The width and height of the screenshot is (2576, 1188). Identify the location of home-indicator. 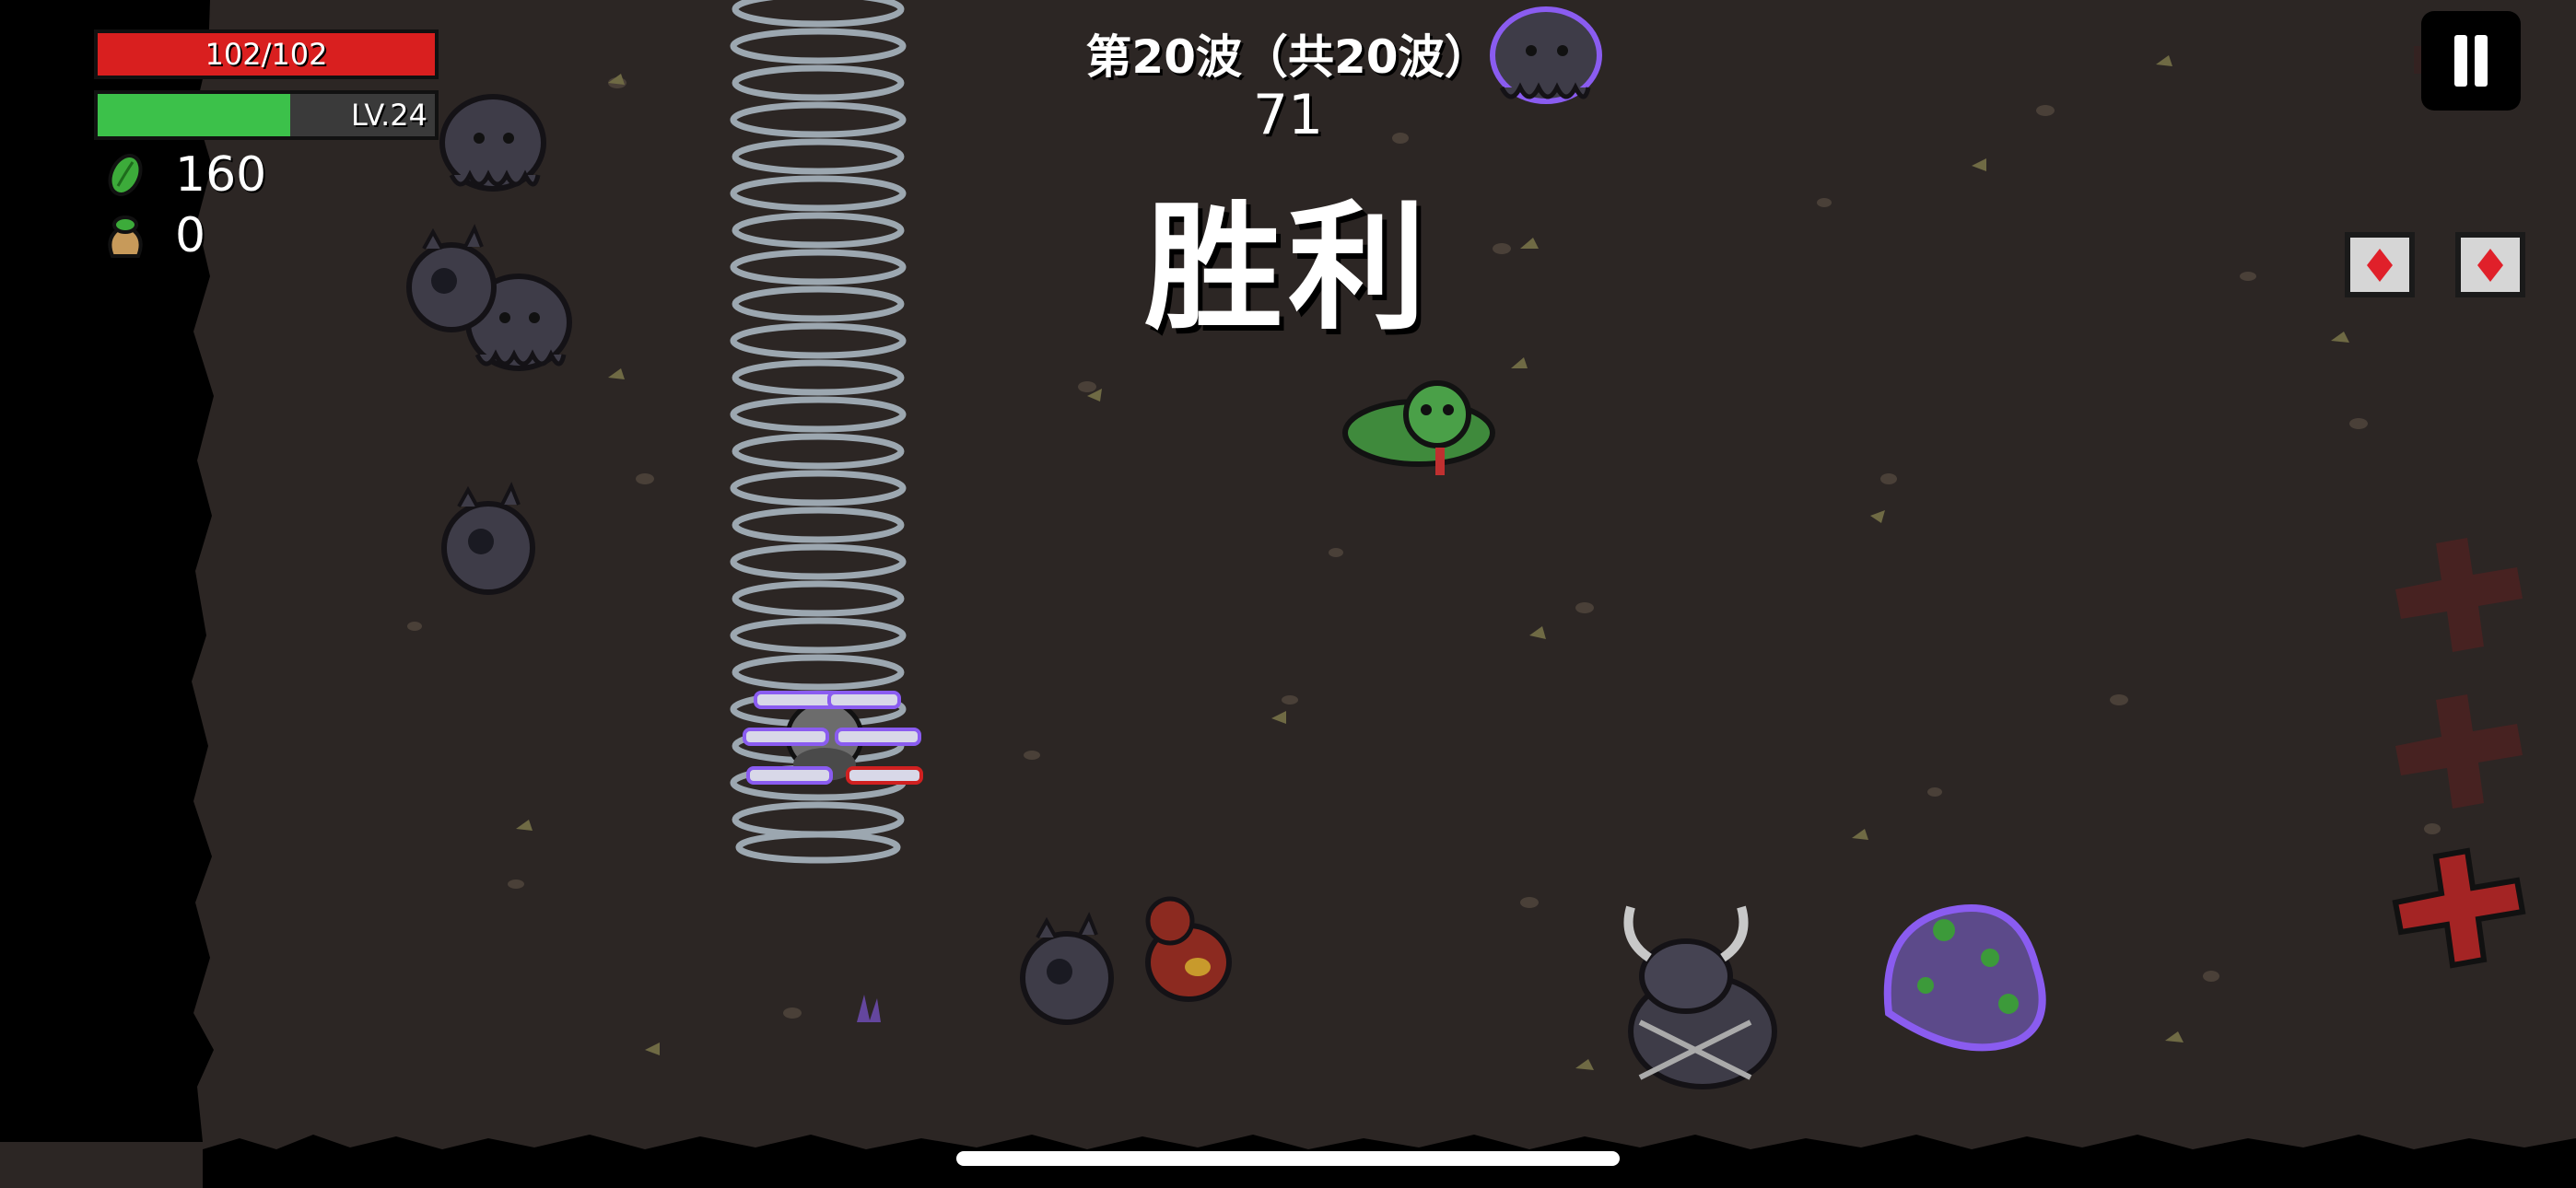
(1288, 1159).